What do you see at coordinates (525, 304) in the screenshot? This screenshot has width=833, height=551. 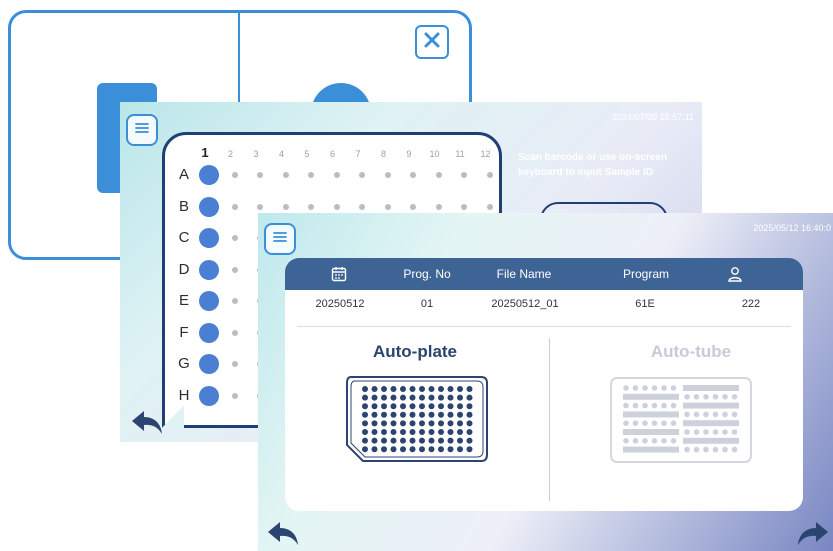 I see `cell-file-name: 20250512_01` at bounding box center [525, 304].